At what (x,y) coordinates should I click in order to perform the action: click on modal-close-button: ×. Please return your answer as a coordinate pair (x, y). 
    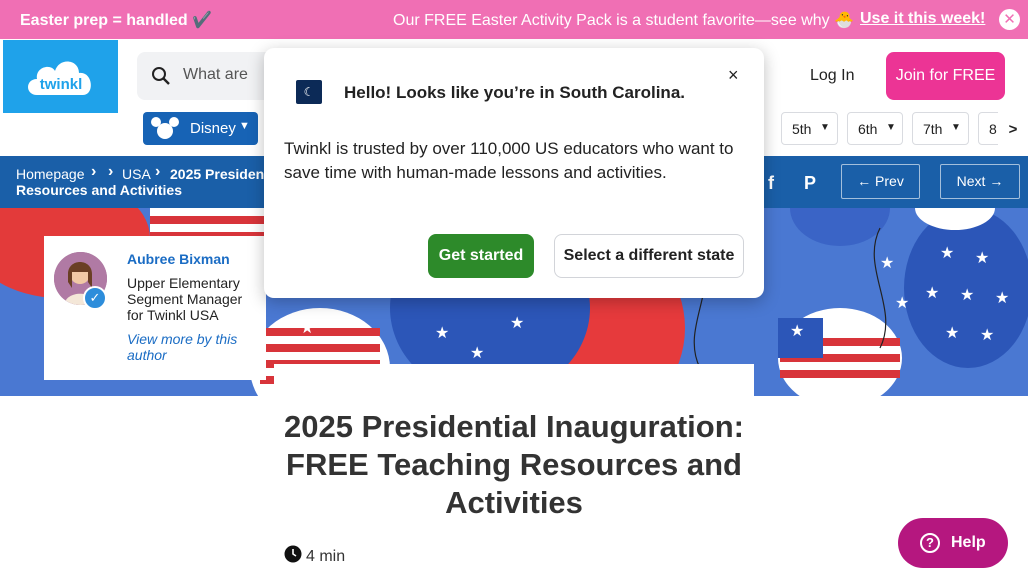
    Looking at the image, I should click on (733, 75).